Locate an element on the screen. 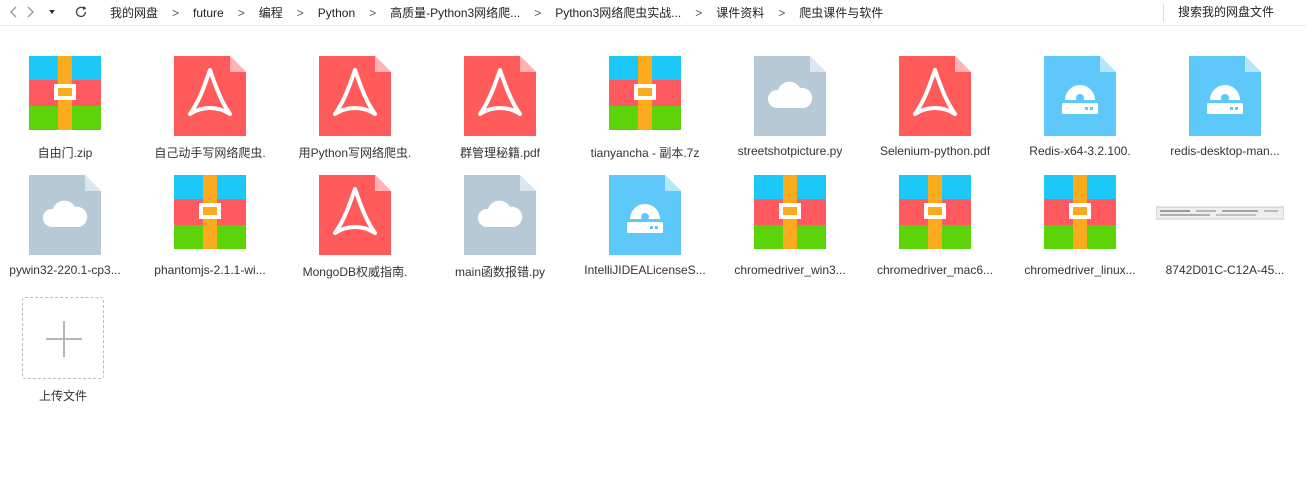  toolbar-divider is located at coordinates (1163, 13).